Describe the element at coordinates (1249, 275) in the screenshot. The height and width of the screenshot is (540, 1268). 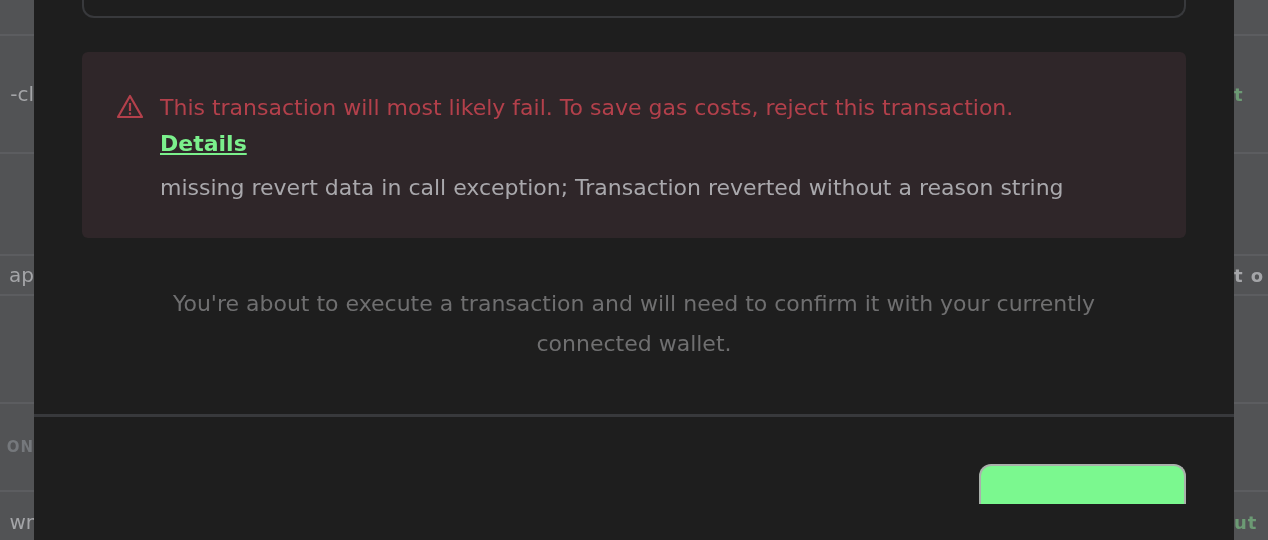
I see `background-text: t o` at that location.